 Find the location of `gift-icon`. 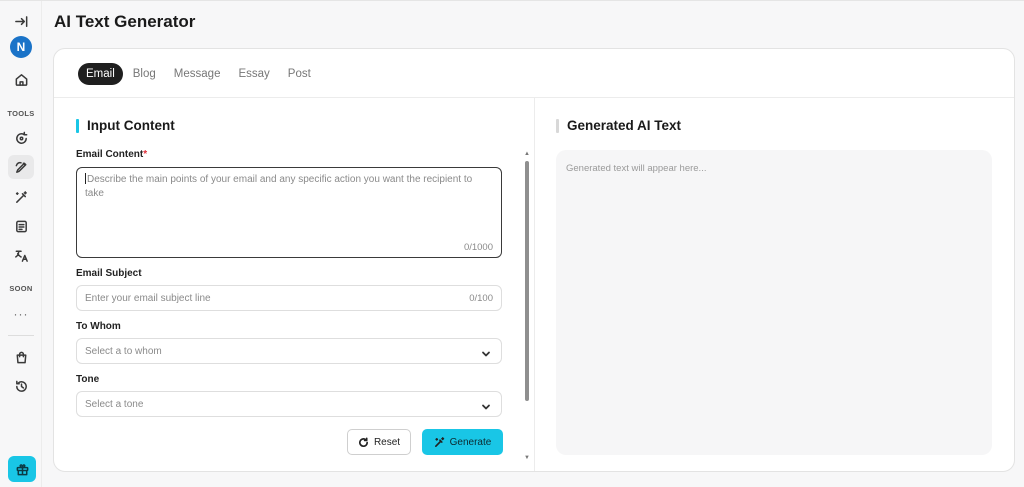

gift-icon is located at coordinates (22, 469).